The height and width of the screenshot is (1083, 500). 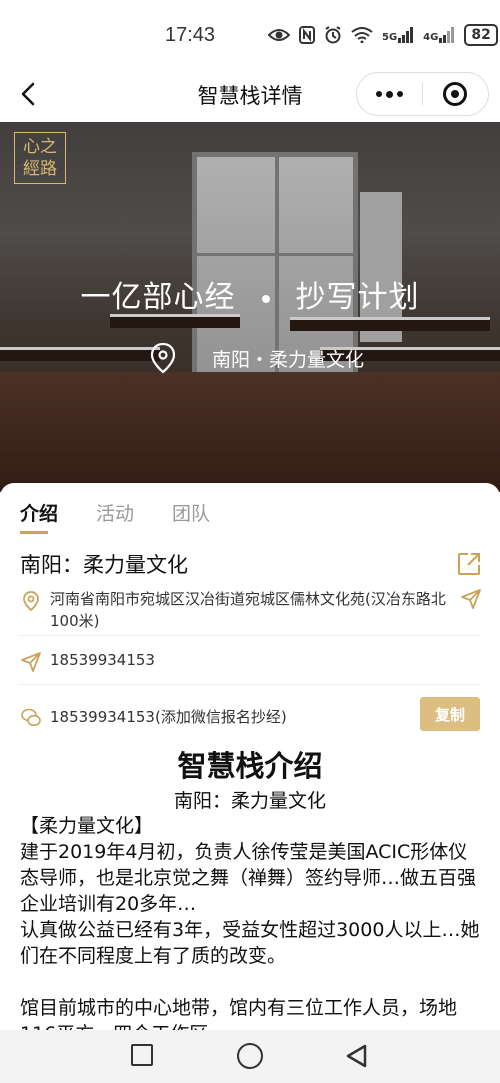 I want to click on alarm-icon, so click(x=333, y=35).